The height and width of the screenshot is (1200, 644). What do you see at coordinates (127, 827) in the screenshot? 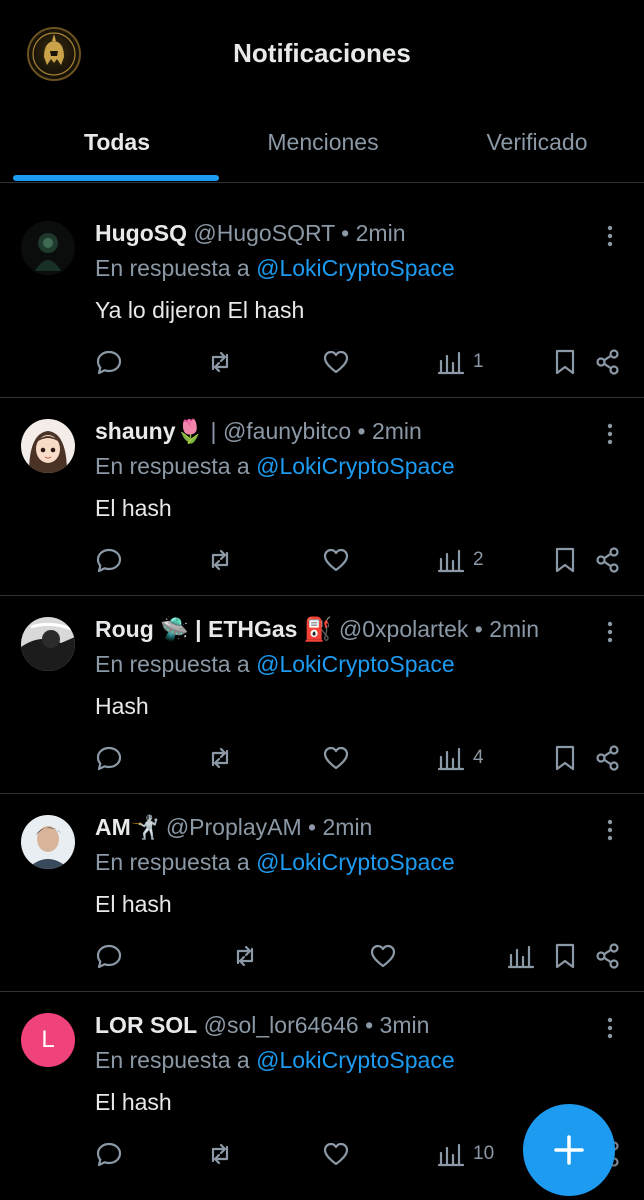
I see `display-name: AM🤺` at bounding box center [127, 827].